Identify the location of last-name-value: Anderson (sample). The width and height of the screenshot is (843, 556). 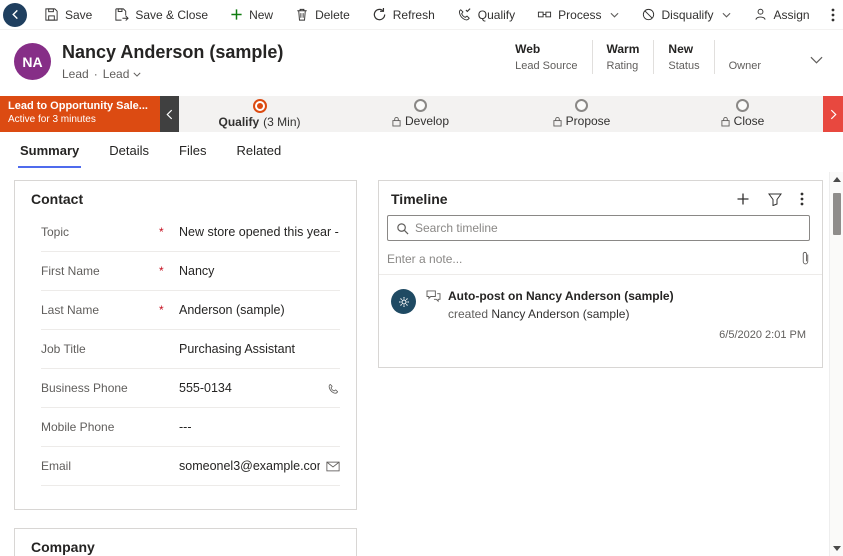
(259, 310).